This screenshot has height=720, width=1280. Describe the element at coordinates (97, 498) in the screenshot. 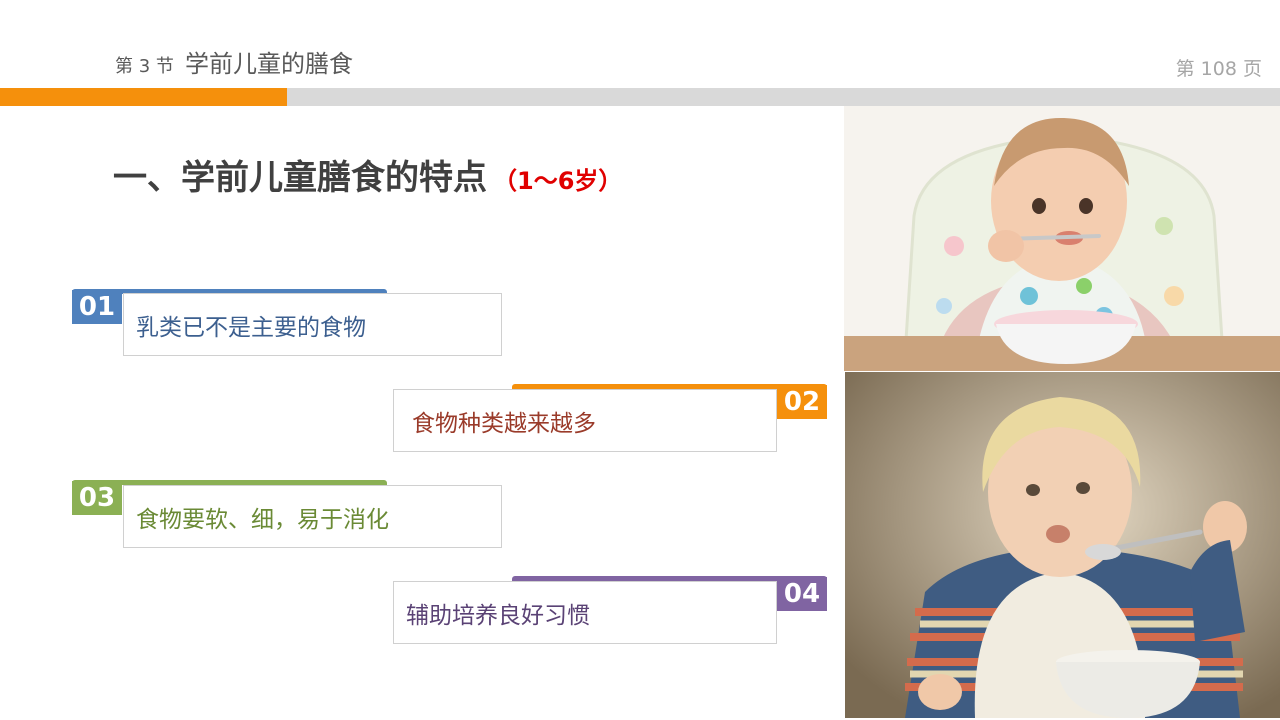

I see `item-03-number: 03` at that location.